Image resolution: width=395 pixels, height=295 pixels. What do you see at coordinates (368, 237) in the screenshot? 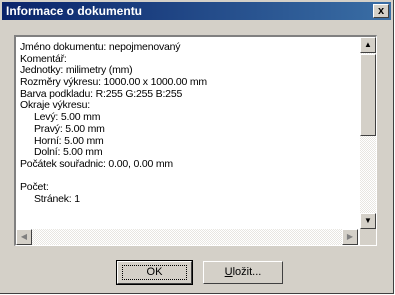
I see `scrollbar-corner` at bounding box center [368, 237].